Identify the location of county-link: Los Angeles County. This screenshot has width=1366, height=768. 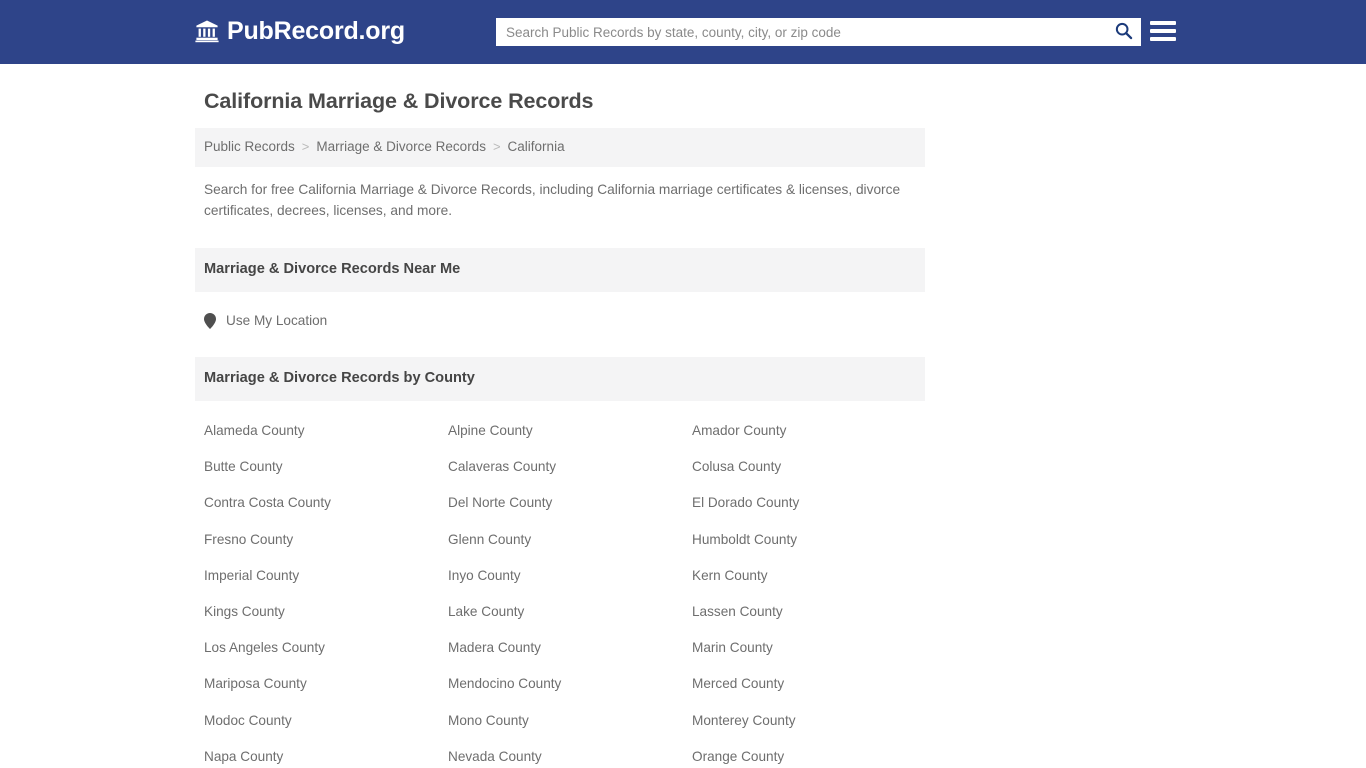
(326, 647).